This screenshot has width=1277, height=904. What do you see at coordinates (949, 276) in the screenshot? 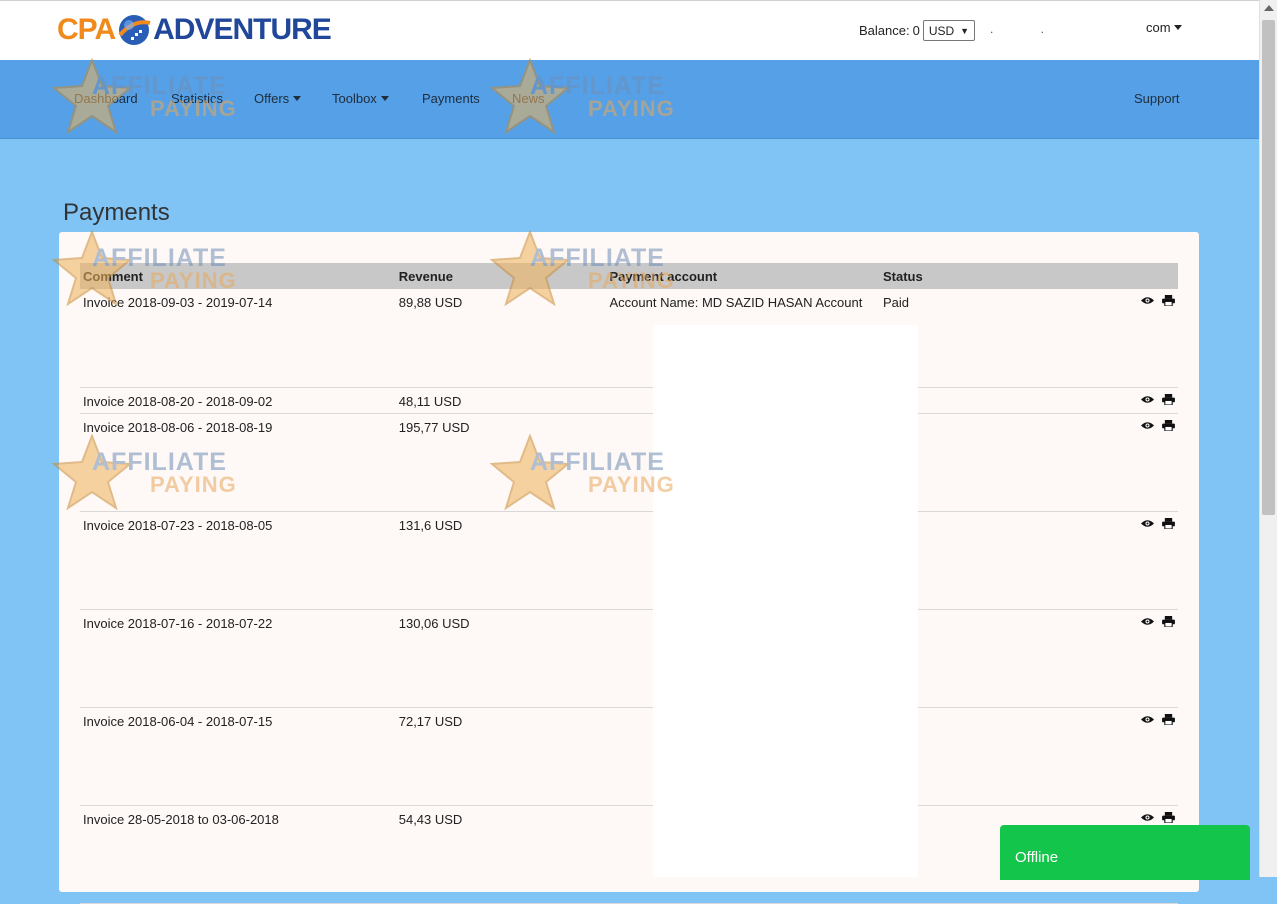
I see `col-status: Status` at bounding box center [949, 276].